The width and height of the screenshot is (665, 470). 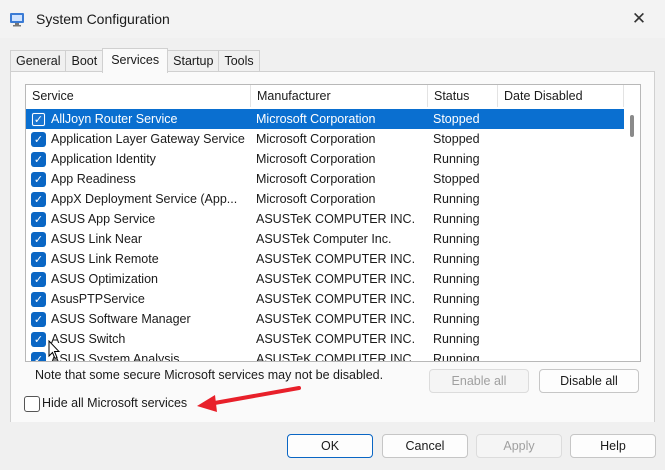 What do you see at coordinates (103, 219) in the screenshot?
I see `service-name: ASUS App Service` at bounding box center [103, 219].